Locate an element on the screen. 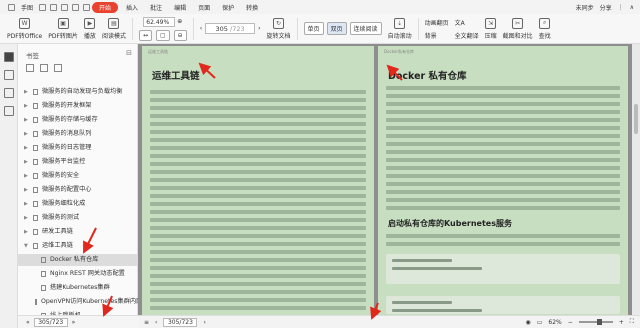 The height and width of the screenshot is (328, 640). menu-icon is located at coordinates (11, 7).